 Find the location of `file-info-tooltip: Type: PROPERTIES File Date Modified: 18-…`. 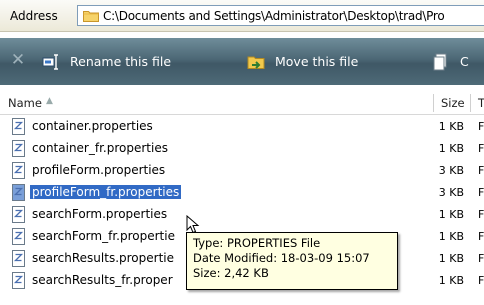

file-info-tooltip: Type: PROPERTIES File Date Modified: 18-… is located at coordinates (292, 261).